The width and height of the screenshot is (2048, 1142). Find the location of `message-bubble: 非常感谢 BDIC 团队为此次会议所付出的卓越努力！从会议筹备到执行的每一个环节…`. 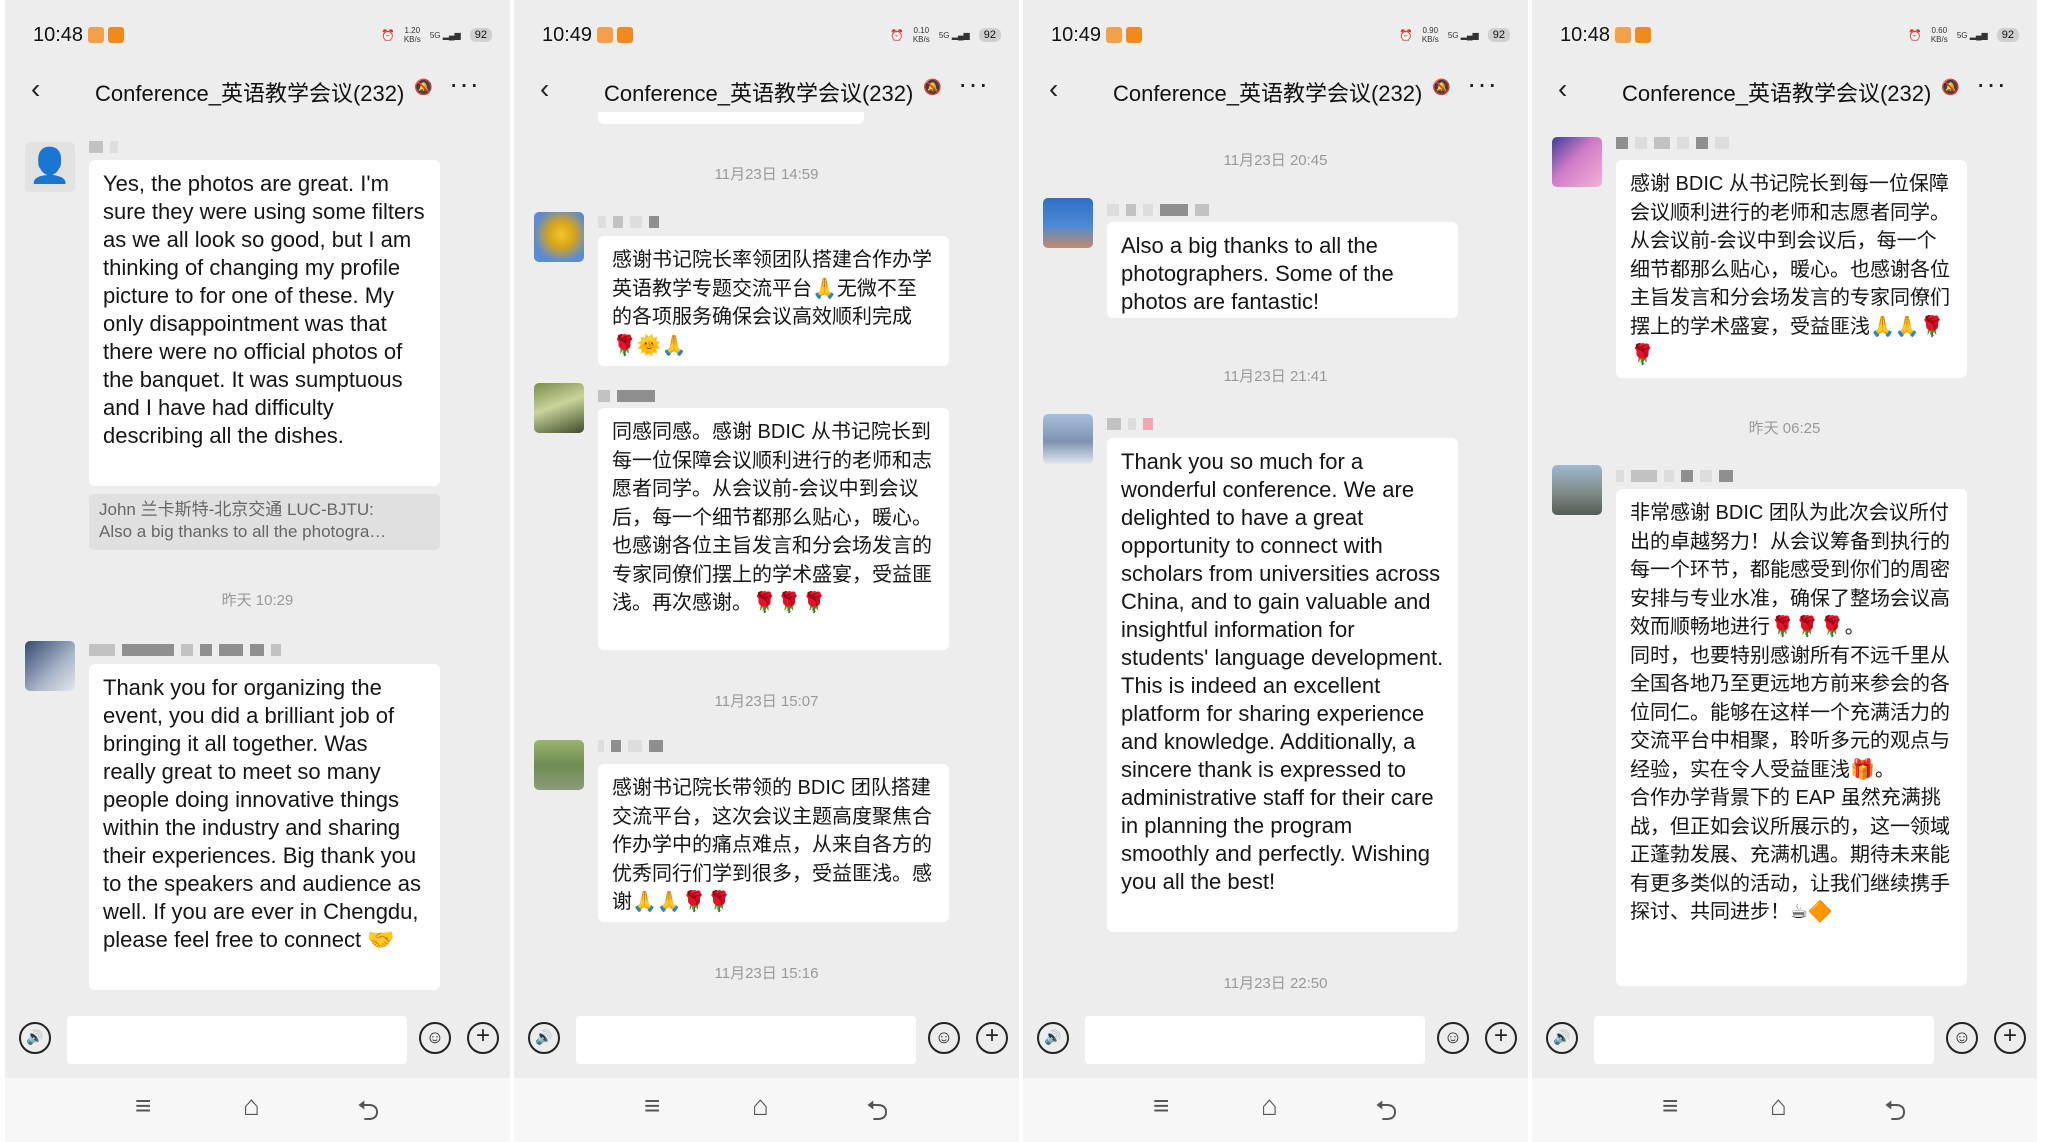

message-bubble: 非常感谢 BDIC 团队为此次会议所付出的卓越努力！从会议筹备到执行的每一个环节… is located at coordinates (1791, 737).